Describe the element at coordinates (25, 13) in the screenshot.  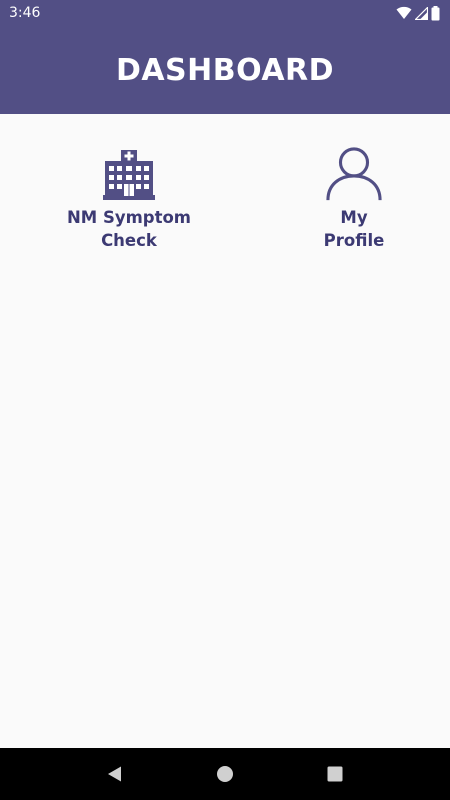
I see `status-time: 3:46` at that location.